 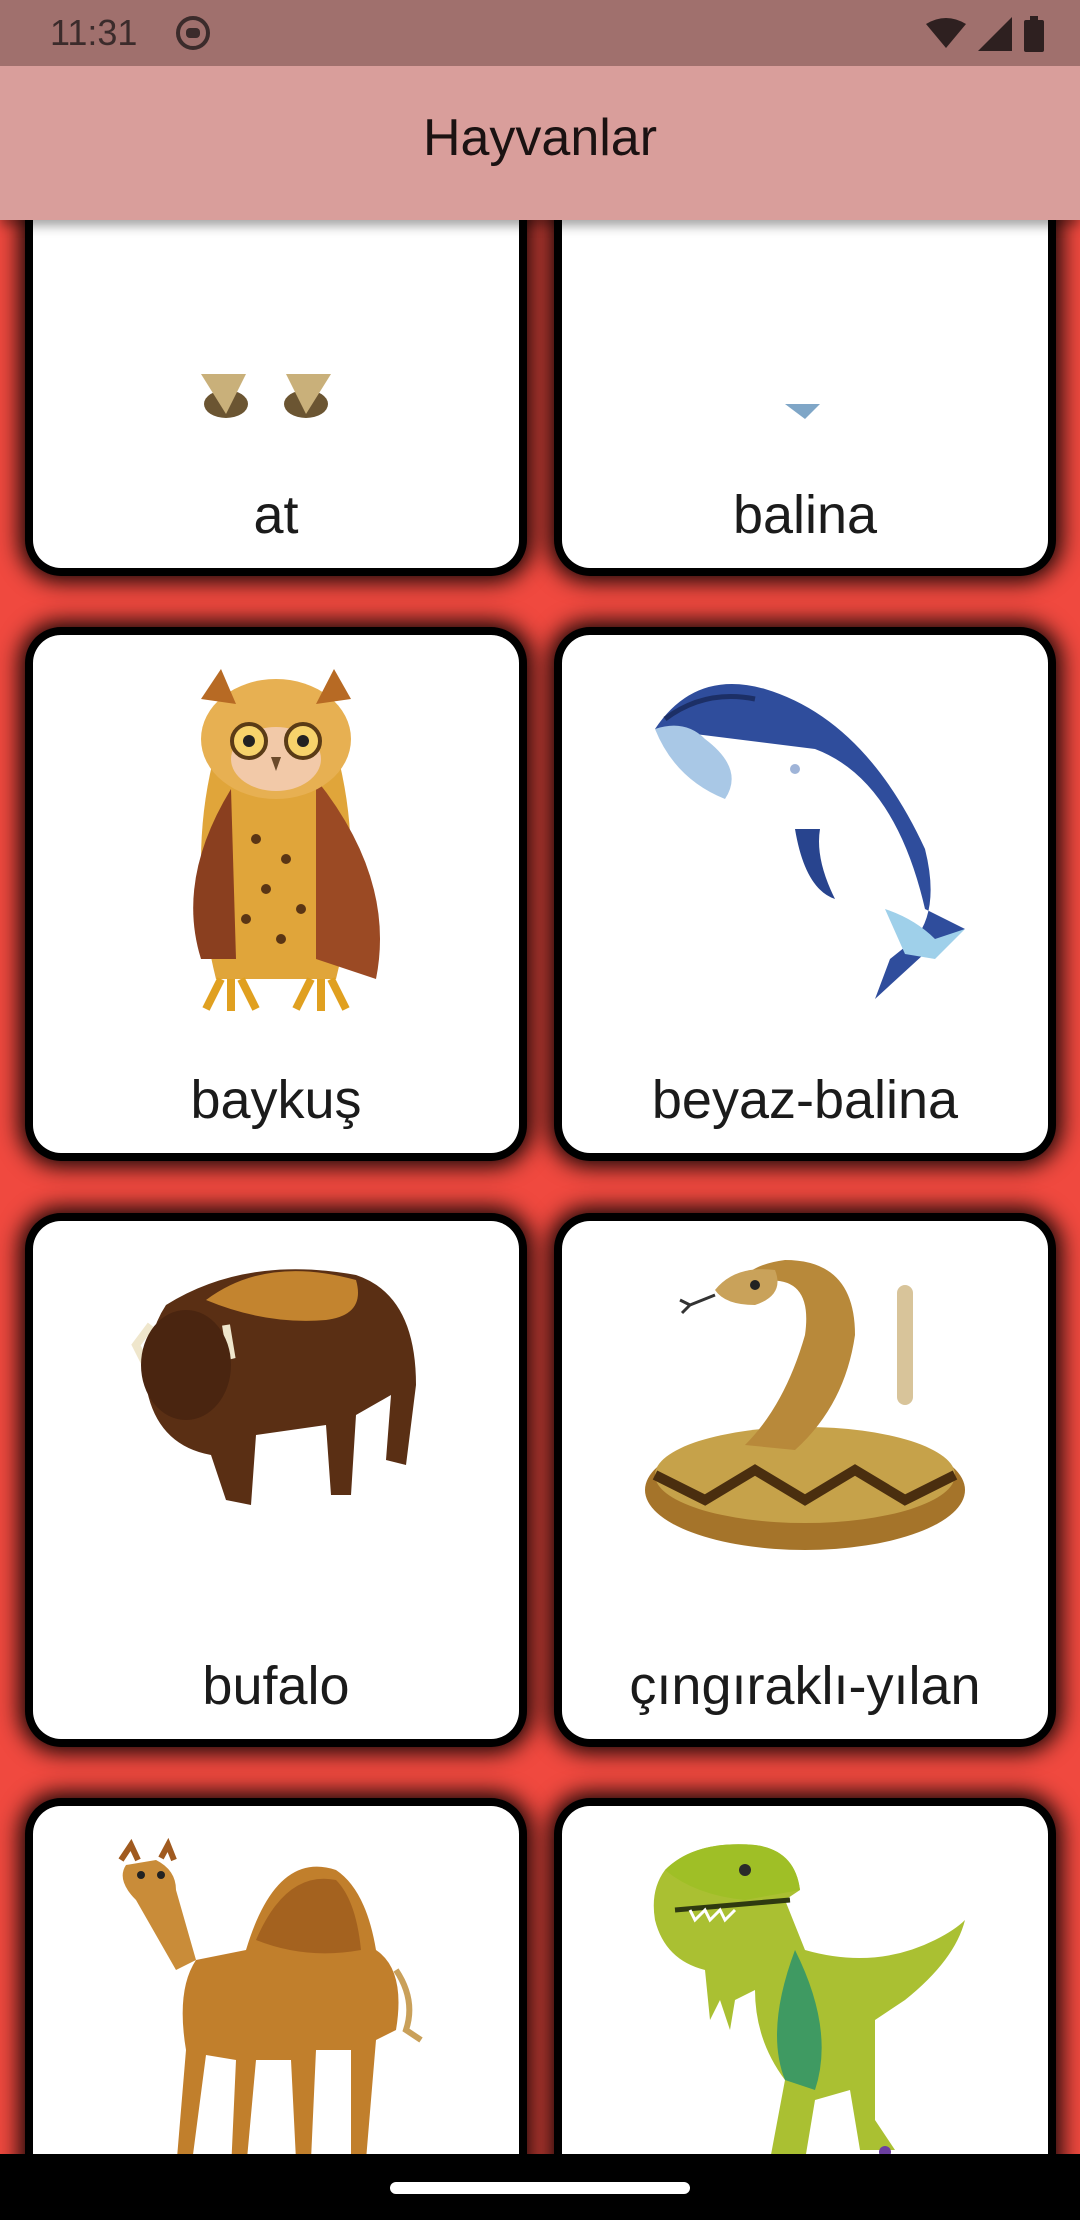 I want to click on app-bar: Hayvanlar, so click(x=540, y=143).